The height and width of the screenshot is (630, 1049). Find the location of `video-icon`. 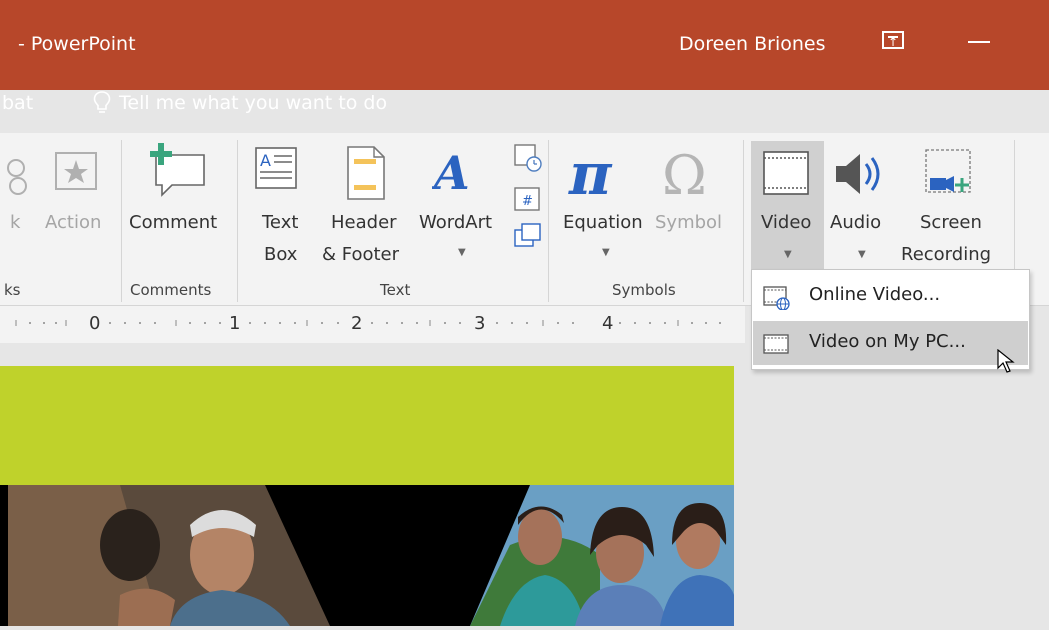

video-icon is located at coordinates (786, 173).